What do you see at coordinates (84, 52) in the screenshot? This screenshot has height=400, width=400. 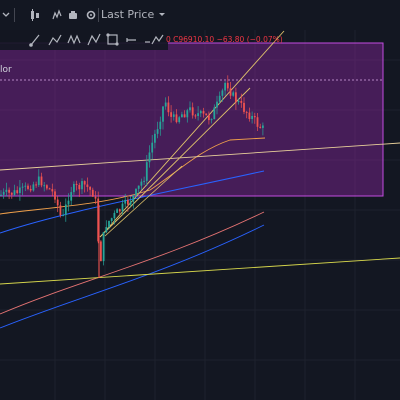 I see `drawing-toolbar: lor` at bounding box center [84, 52].